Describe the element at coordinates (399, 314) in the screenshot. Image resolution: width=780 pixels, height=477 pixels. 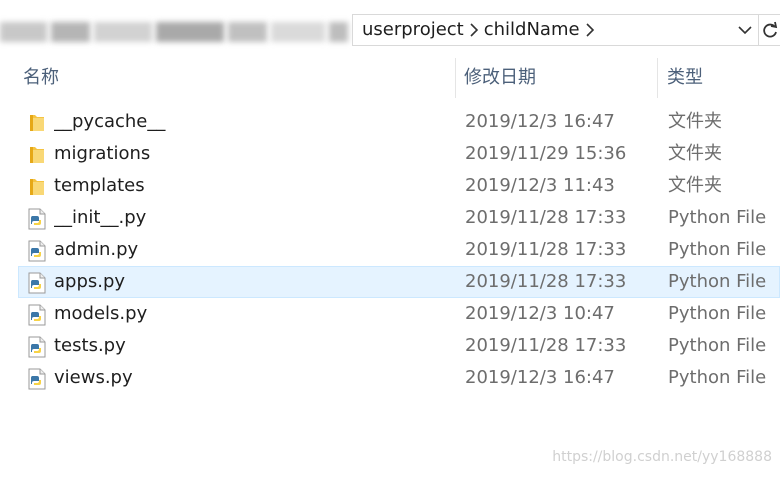
I see `file-row-models: models.py 2019/12/3 10:47 Python File` at that location.